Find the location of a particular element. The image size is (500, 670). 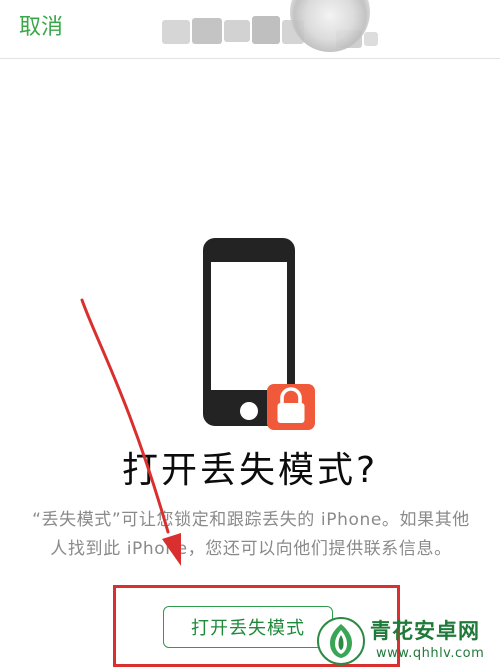

navigation-bar: 取消 is located at coordinates (250, 29).